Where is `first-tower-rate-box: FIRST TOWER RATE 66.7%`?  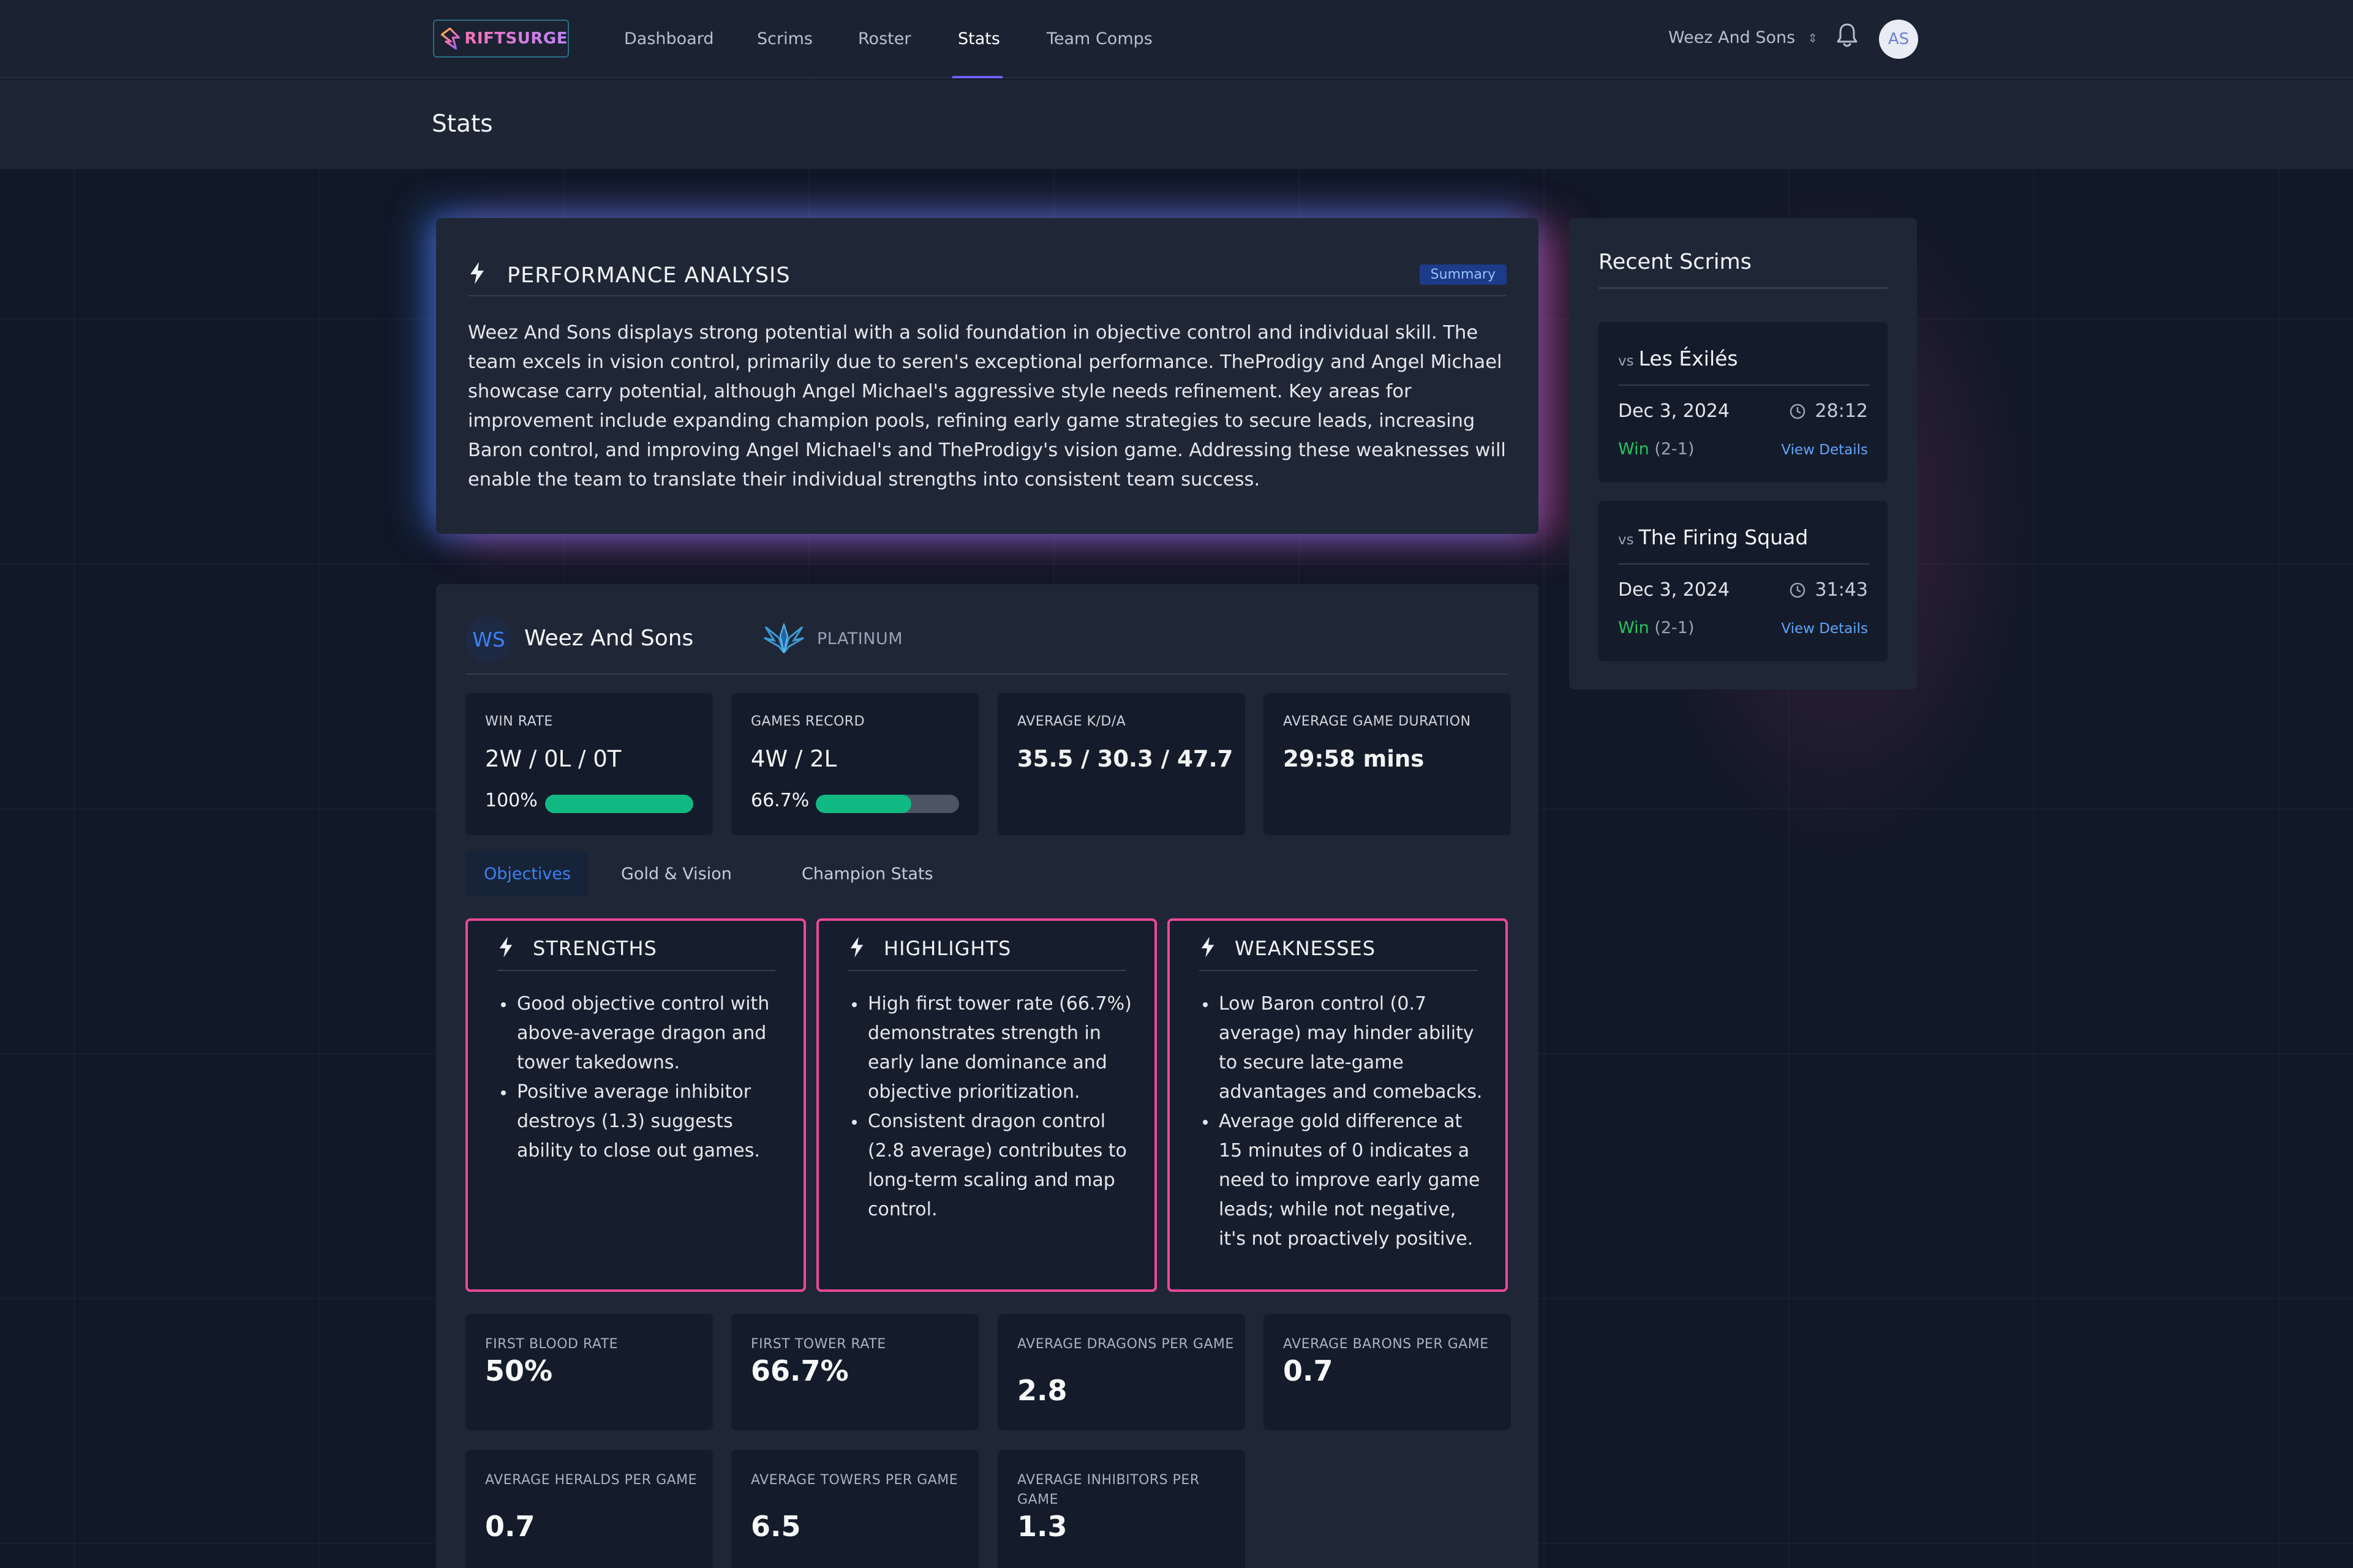
first-tower-rate-box: FIRST TOWER RATE 66.7% is located at coordinates (855, 1372).